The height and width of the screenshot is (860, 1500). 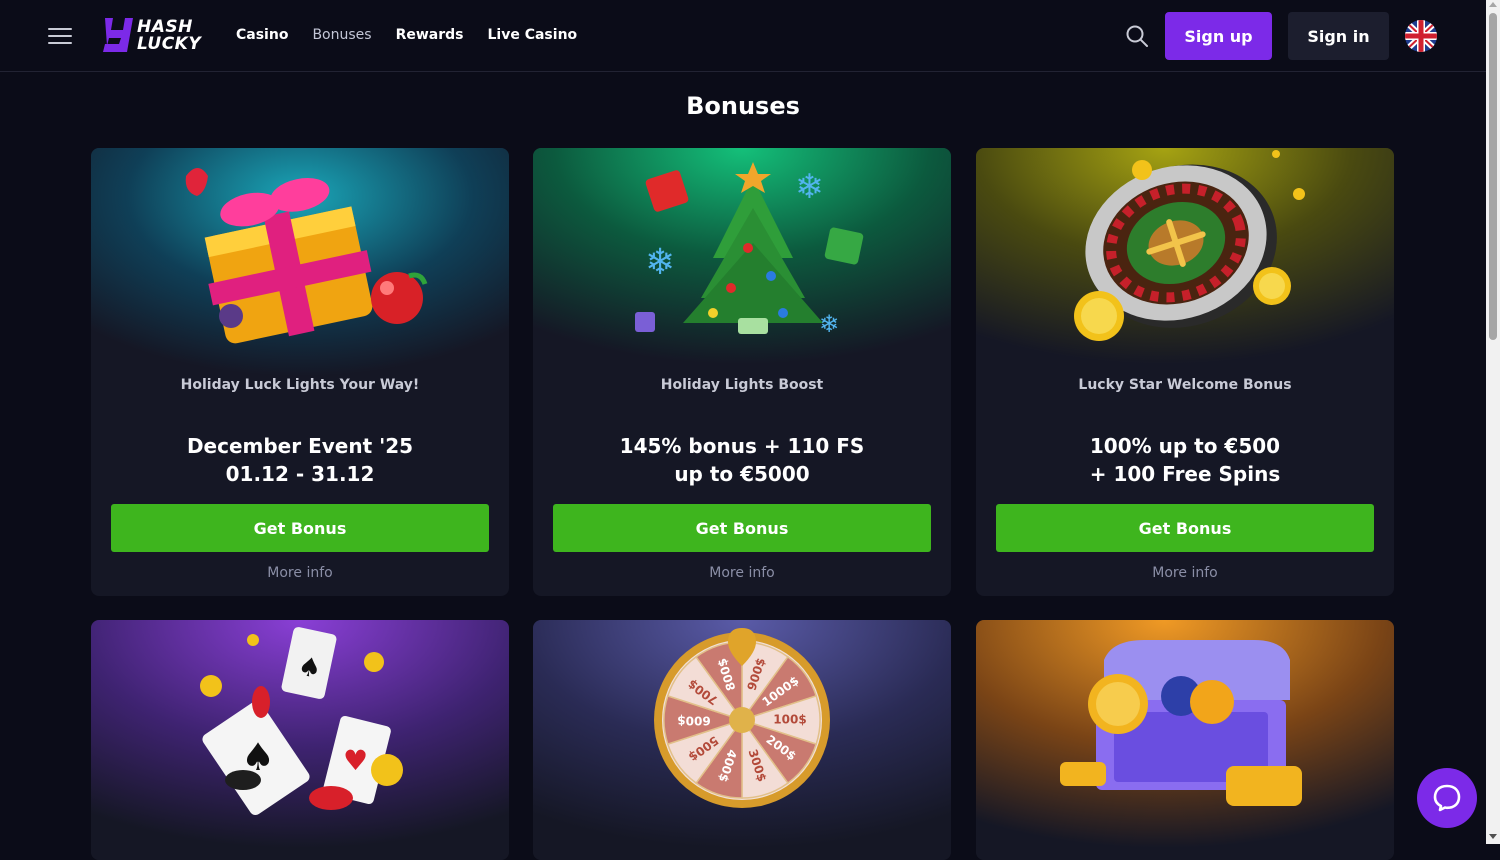 What do you see at coordinates (1185, 268) in the screenshot?
I see `roulette-wheel-image` at bounding box center [1185, 268].